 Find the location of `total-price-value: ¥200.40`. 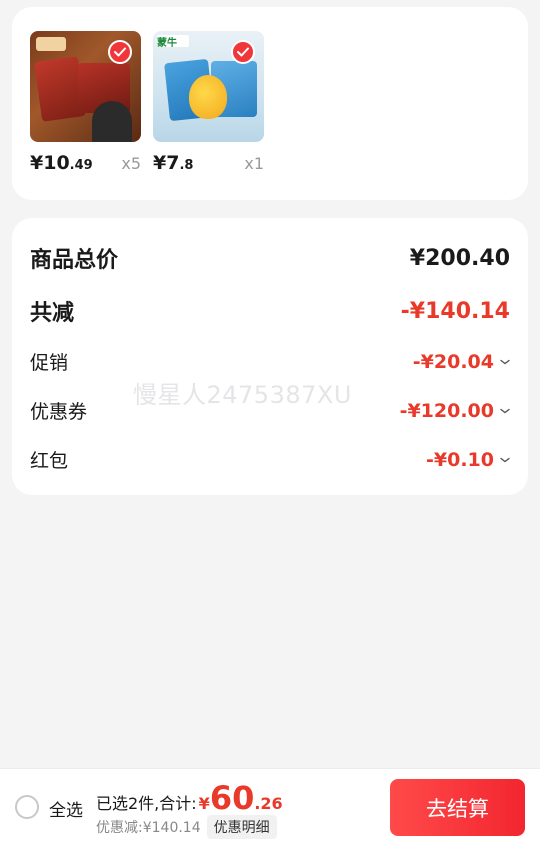

total-price-value: ¥200.40 is located at coordinates (459, 258).